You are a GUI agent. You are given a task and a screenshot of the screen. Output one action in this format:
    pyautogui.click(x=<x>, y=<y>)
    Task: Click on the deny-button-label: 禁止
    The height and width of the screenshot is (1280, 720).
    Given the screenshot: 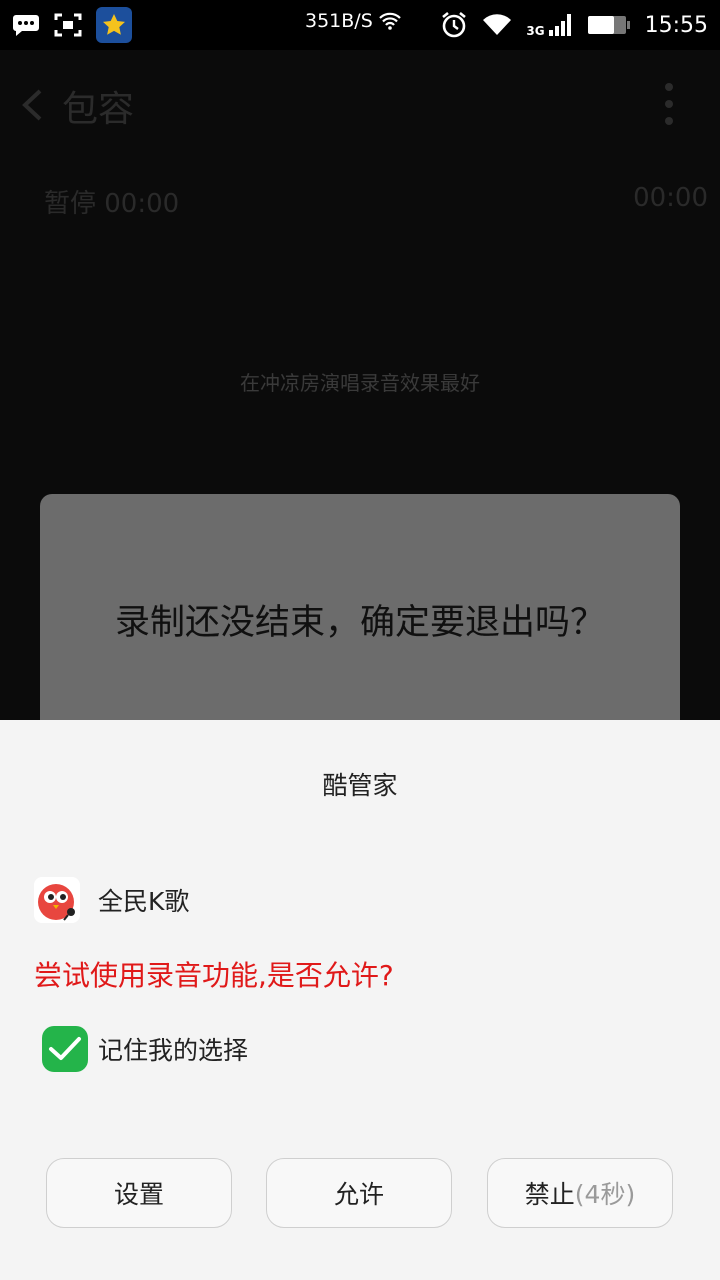 What is the action you would take?
    pyautogui.click(x=549, y=1194)
    